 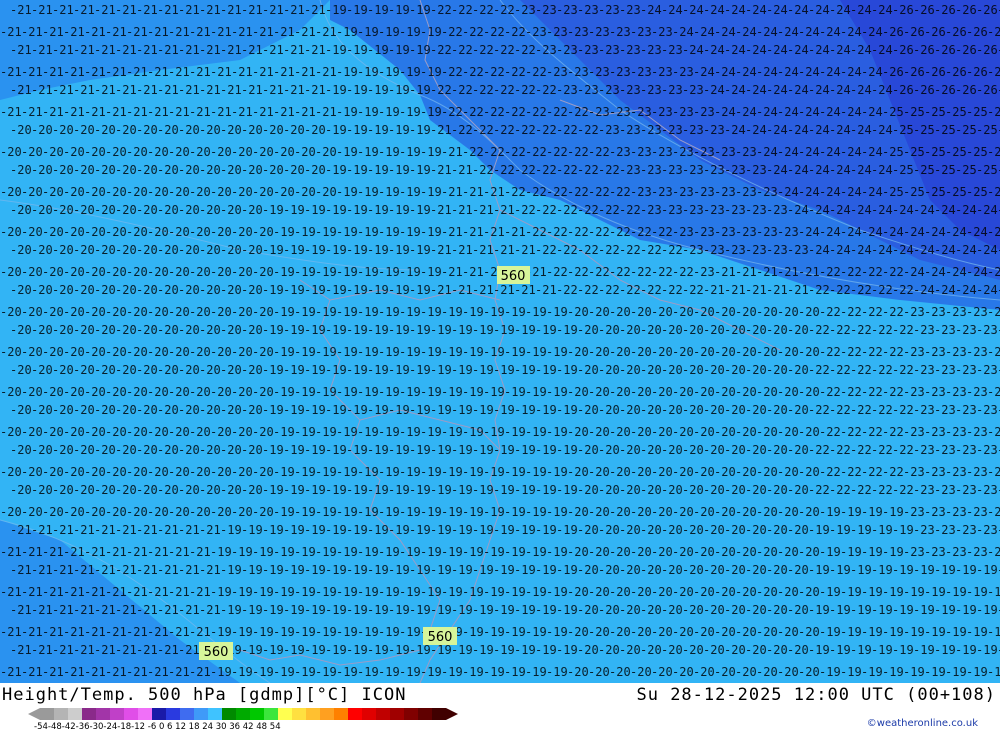 I want to click on credit-link: ©weatheronline.co.uk, so click(x=922, y=723).